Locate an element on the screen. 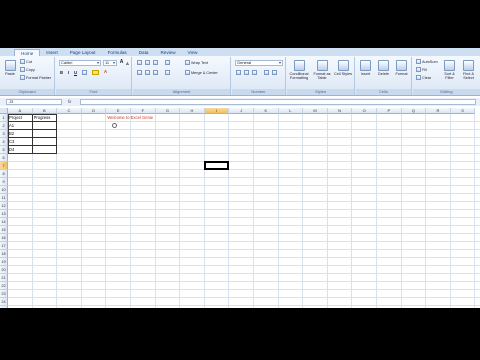 The width and height of the screenshot is (480, 360). column-header-R: R is located at coordinates (438, 111).